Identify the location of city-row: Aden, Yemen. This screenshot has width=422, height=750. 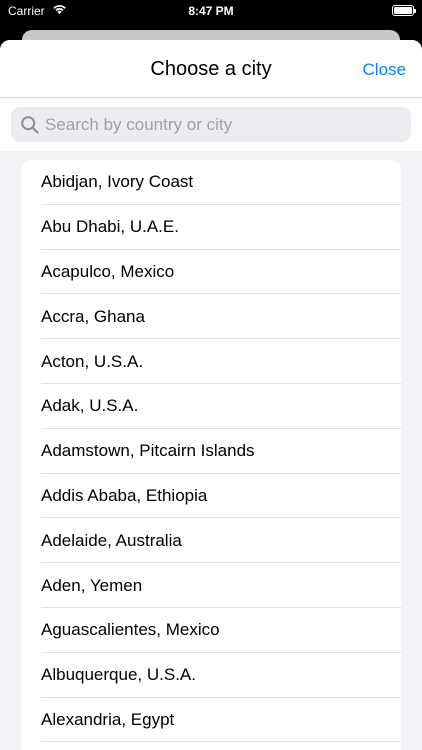
(211, 585).